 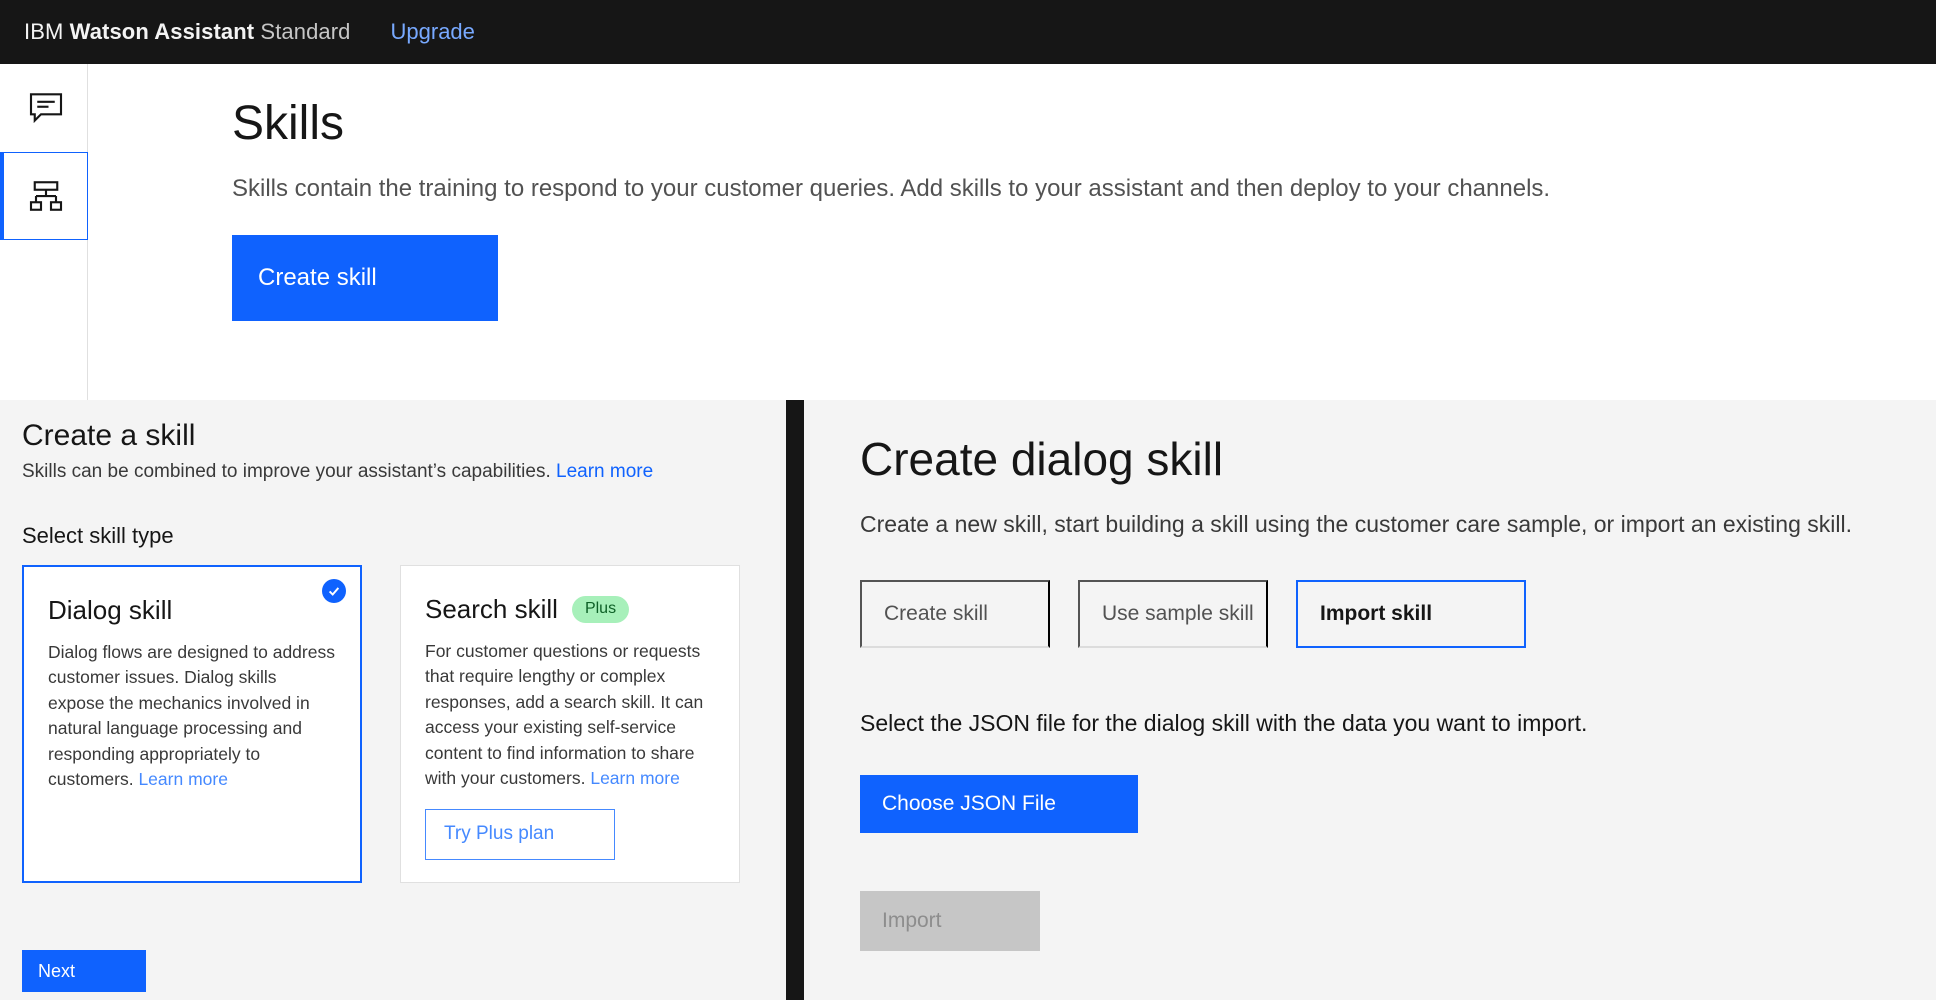 What do you see at coordinates (98, 535) in the screenshot?
I see `select-skill-type-label: Select skill type` at bounding box center [98, 535].